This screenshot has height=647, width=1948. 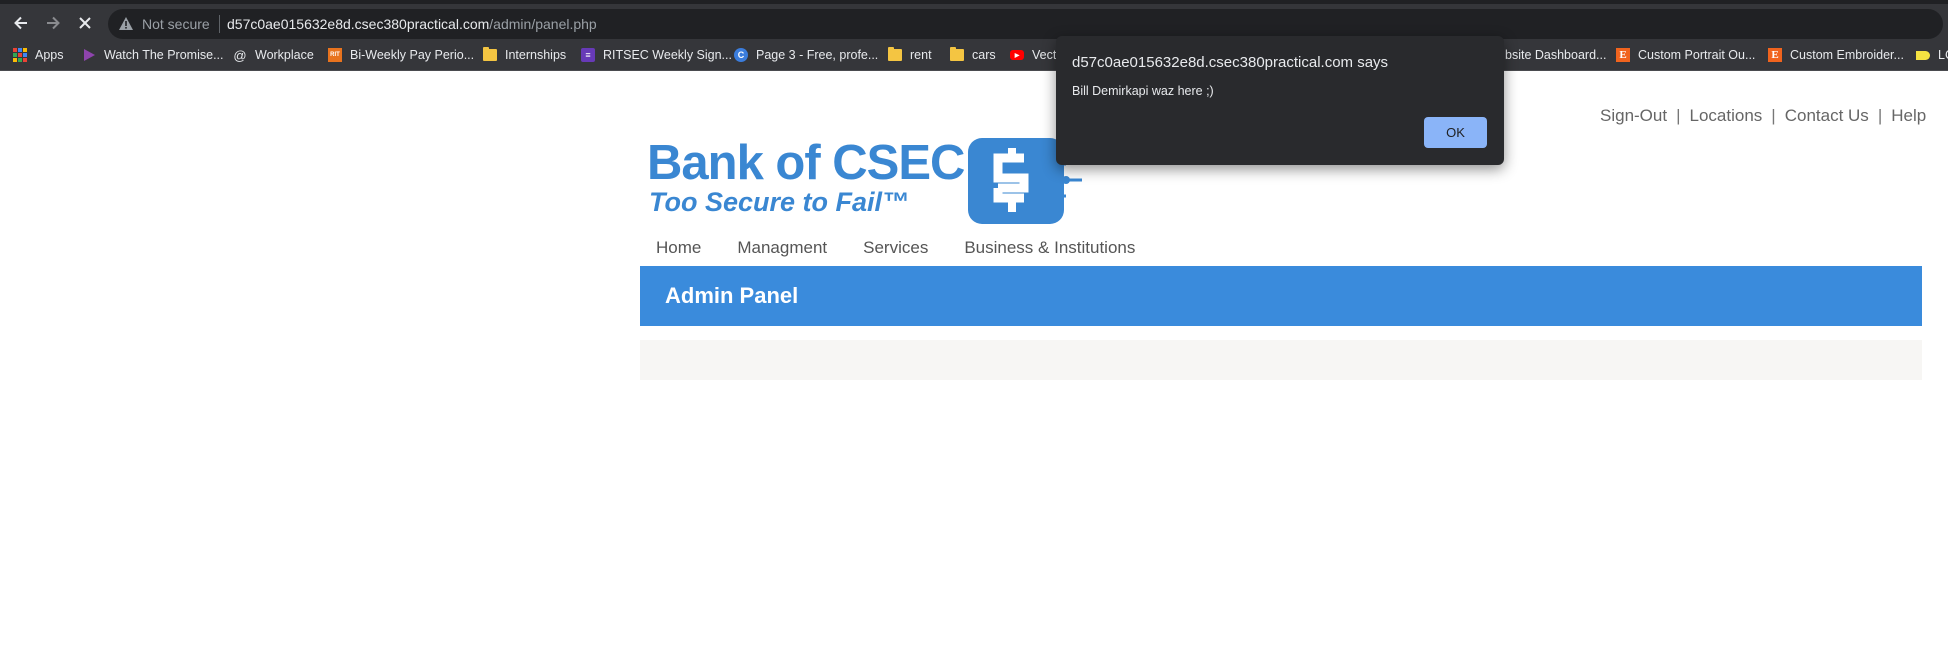 What do you see at coordinates (284, 55) in the screenshot?
I see `bookmark-label: Workplace` at bounding box center [284, 55].